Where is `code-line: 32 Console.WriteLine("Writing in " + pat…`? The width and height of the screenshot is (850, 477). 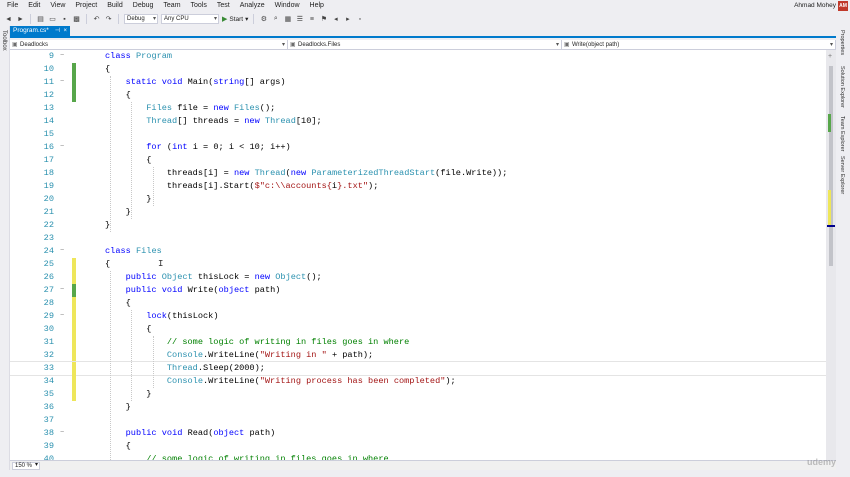
code-line: 32 Console.WriteLine("Writing in " + pat… is located at coordinates (419, 355).